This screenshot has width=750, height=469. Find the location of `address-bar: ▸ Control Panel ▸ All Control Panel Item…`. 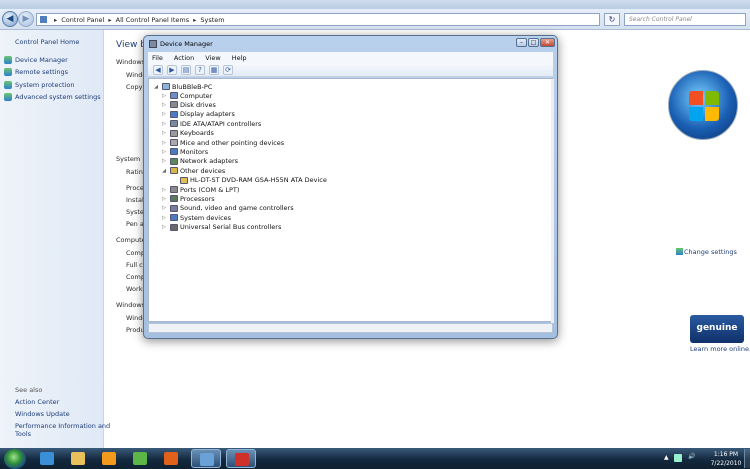

address-bar: ▸ Control Panel ▸ All Control Panel Item… is located at coordinates (318, 19).